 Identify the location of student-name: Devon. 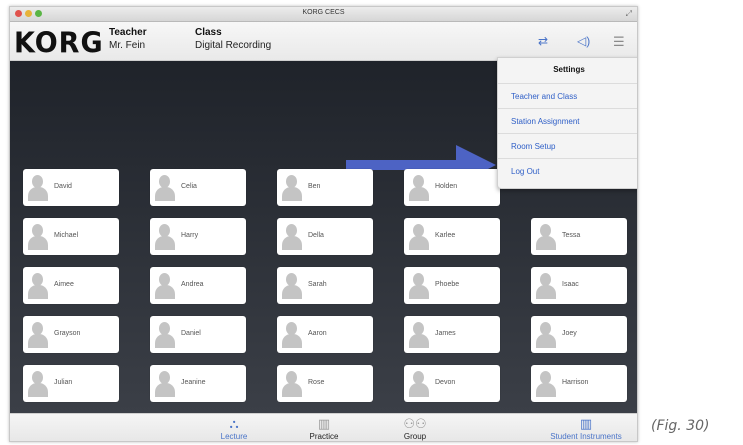
(445, 382).